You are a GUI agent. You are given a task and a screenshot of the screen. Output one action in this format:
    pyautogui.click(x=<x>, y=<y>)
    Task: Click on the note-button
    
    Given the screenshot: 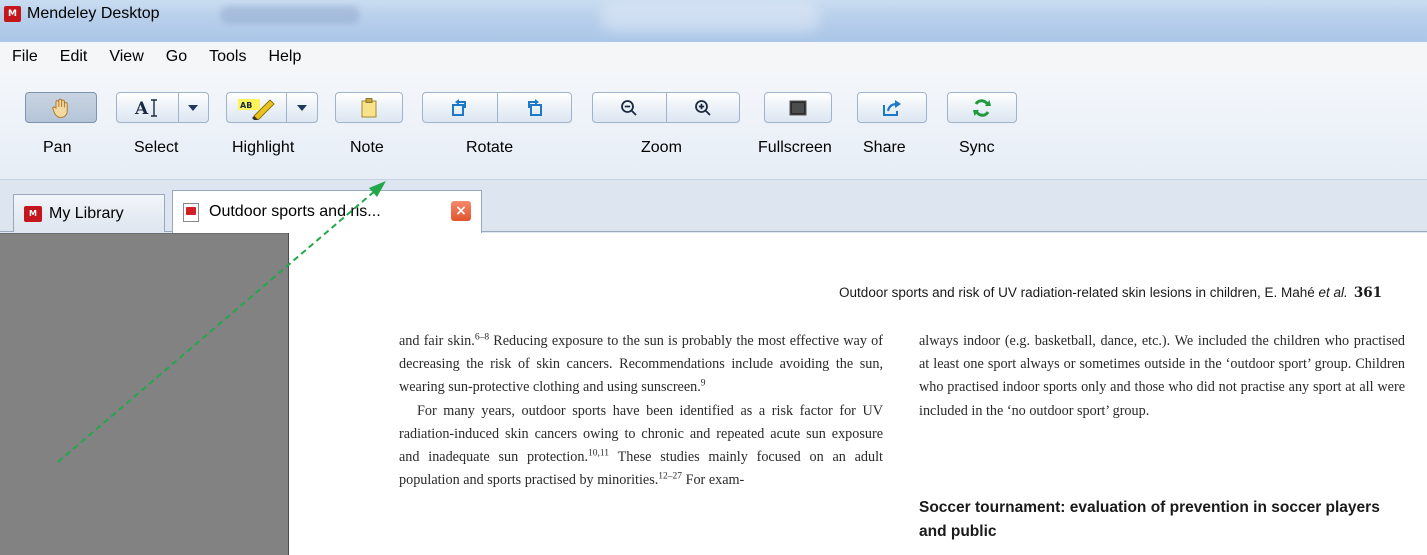 What is the action you would take?
    pyautogui.click(x=369, y=107)
    